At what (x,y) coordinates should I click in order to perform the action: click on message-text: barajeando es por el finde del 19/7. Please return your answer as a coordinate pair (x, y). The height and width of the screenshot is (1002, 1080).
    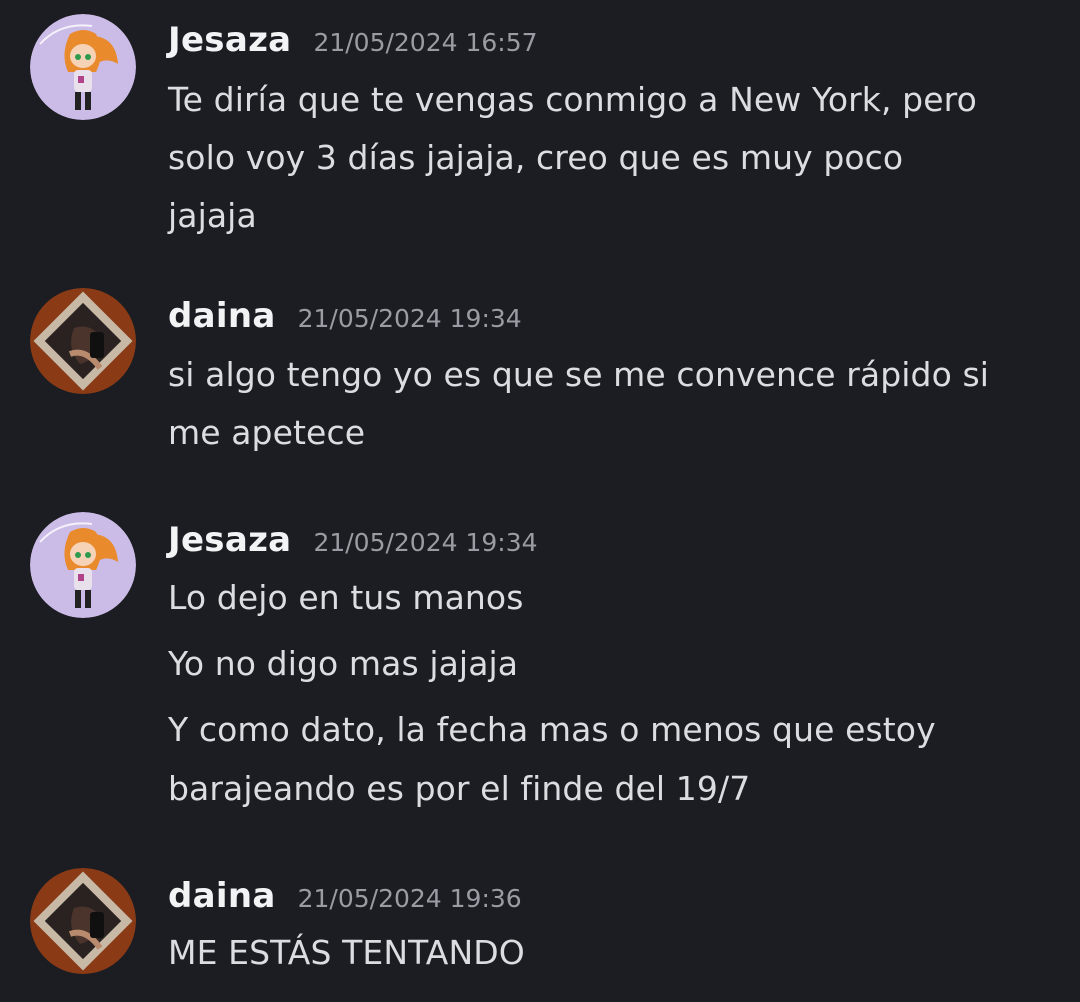
    Looking at the image, I should click on (459, 788).